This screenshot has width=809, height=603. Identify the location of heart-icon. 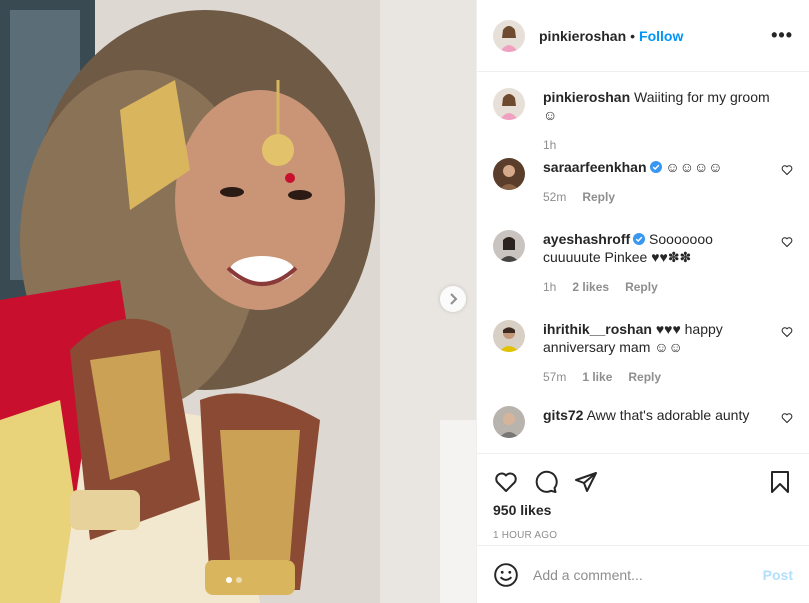
(506, 482).